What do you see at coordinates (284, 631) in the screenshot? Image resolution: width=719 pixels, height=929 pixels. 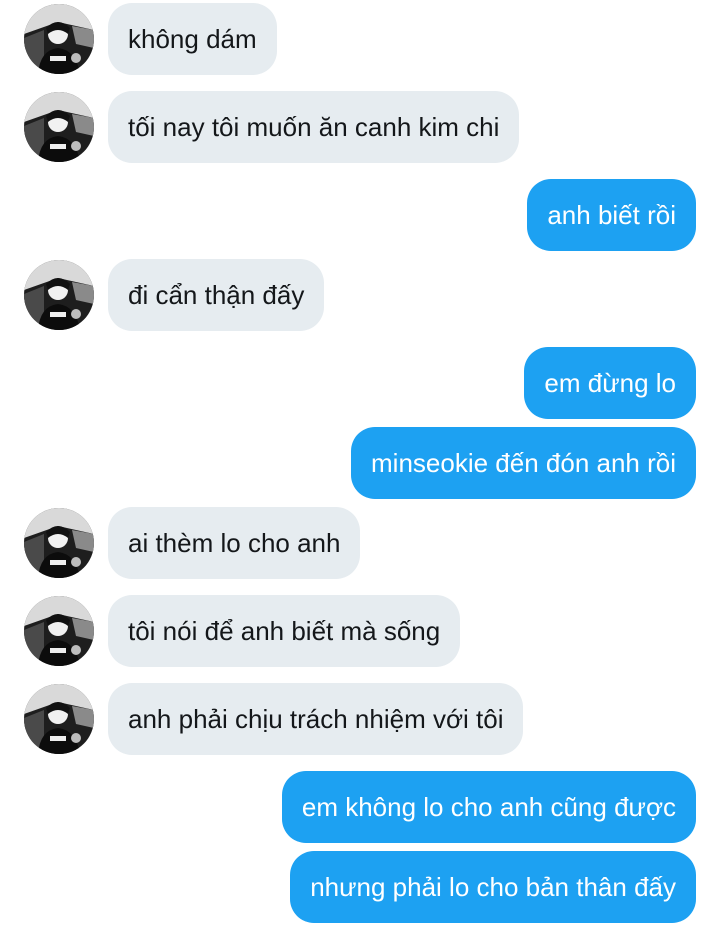 I see `incoming-message-bubble: tôi nói để anh biết mà sống` at bounding box center [284, 631].